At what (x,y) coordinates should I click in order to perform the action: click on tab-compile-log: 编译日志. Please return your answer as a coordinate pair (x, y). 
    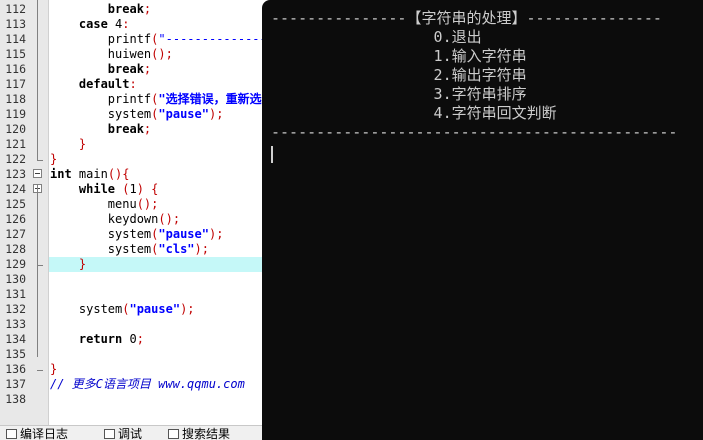
    Looking at the image, I should click on (37, 434).